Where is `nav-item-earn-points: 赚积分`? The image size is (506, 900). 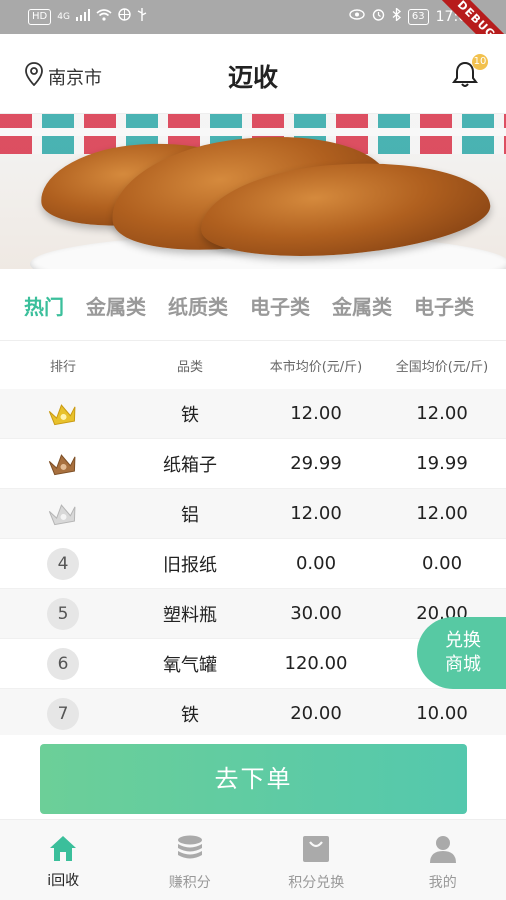 nav-item-earn-points: 赚积分 is located at coordinates (190, 860).